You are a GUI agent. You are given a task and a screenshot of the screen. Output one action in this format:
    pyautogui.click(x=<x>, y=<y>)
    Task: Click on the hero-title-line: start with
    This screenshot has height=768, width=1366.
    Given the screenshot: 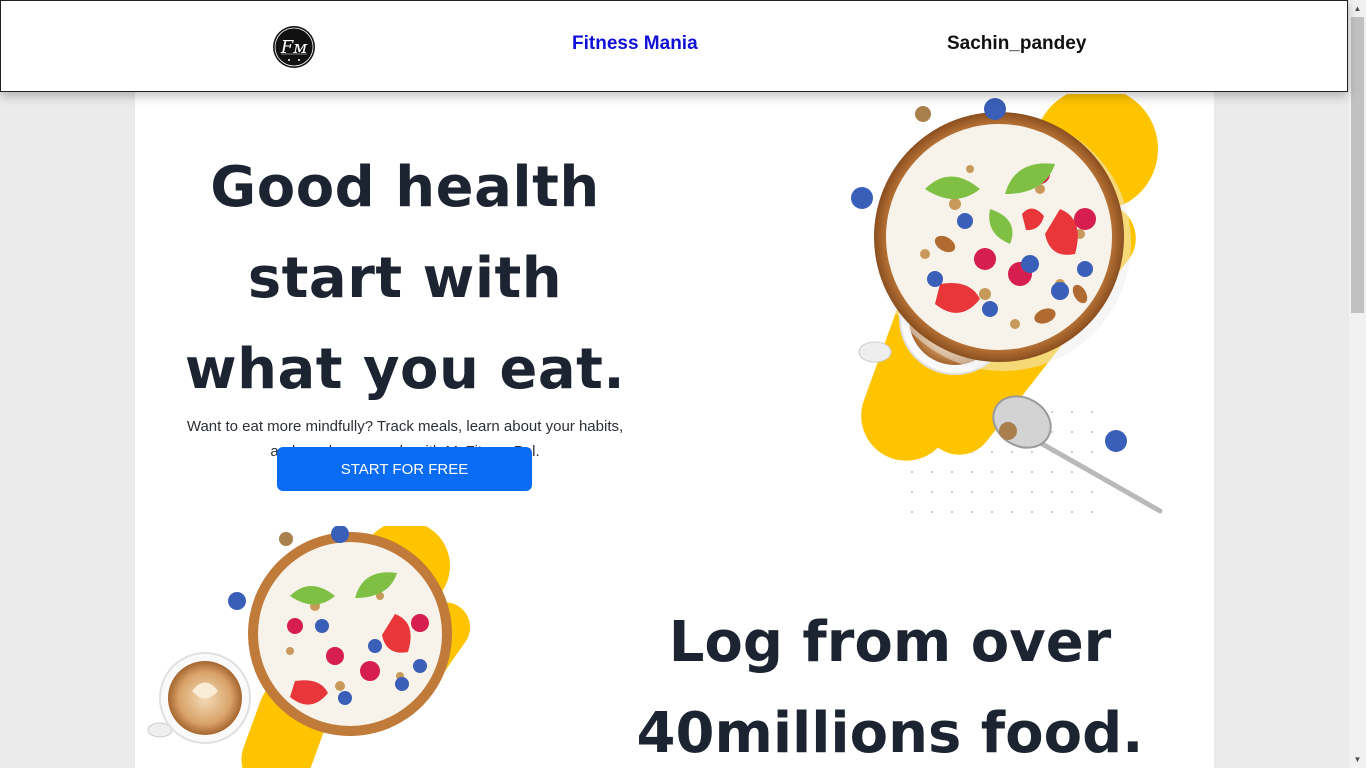 What is the action you would take?
    pyautogui.click(x=405, y=278)
    